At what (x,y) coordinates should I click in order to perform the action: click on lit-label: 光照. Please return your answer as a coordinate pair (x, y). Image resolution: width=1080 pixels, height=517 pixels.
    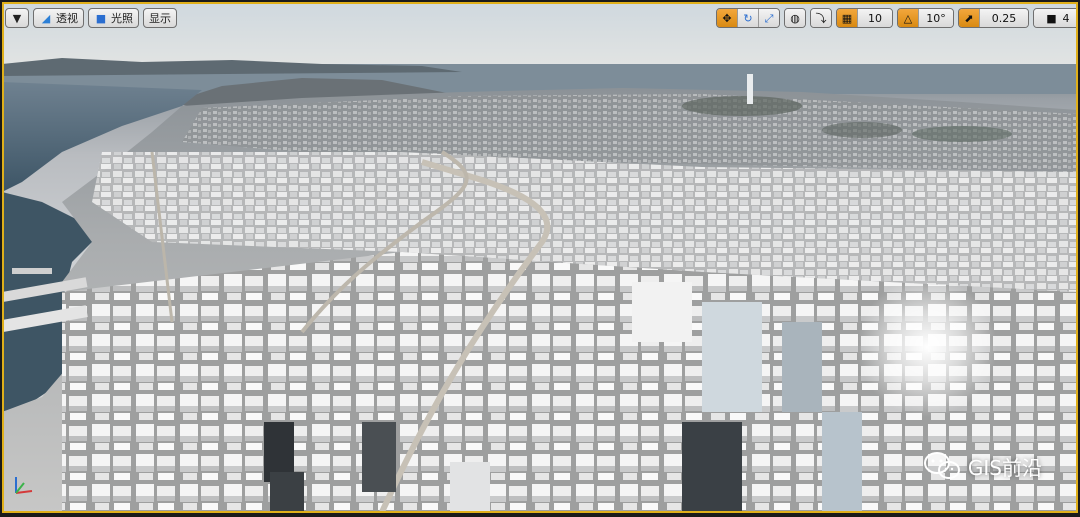
    Looking at the image, I should click on (122, 18).